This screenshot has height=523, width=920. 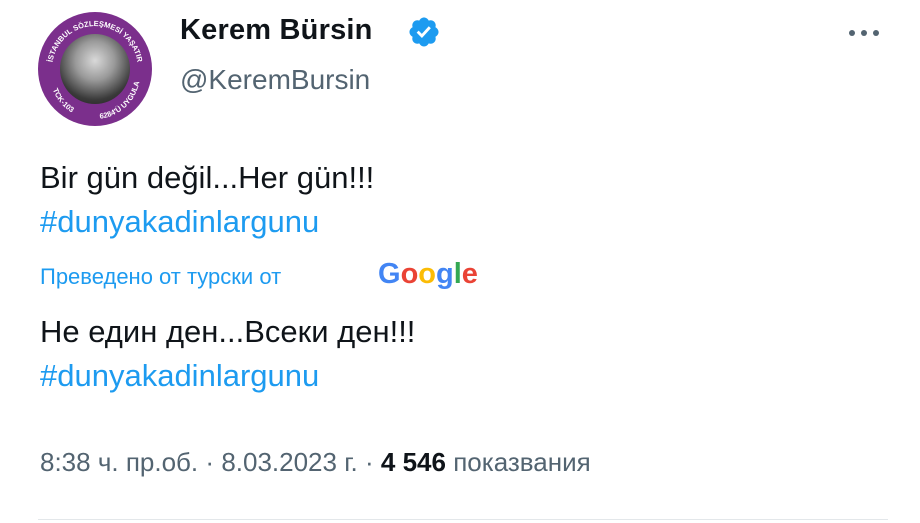 What do you see at coordinates (275, 80) in the screenshot?
I see `handle: @KeremBursin` at bounding box center [275, 80].